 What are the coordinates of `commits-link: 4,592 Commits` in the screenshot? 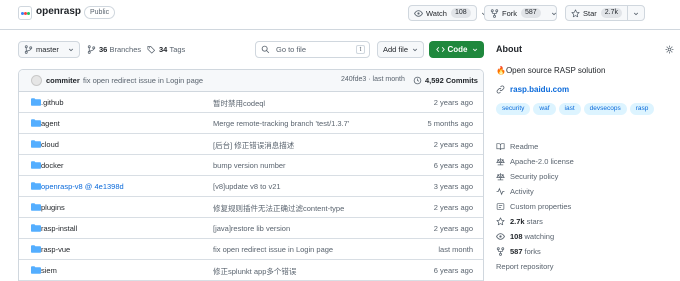 It's located at (445, 80).